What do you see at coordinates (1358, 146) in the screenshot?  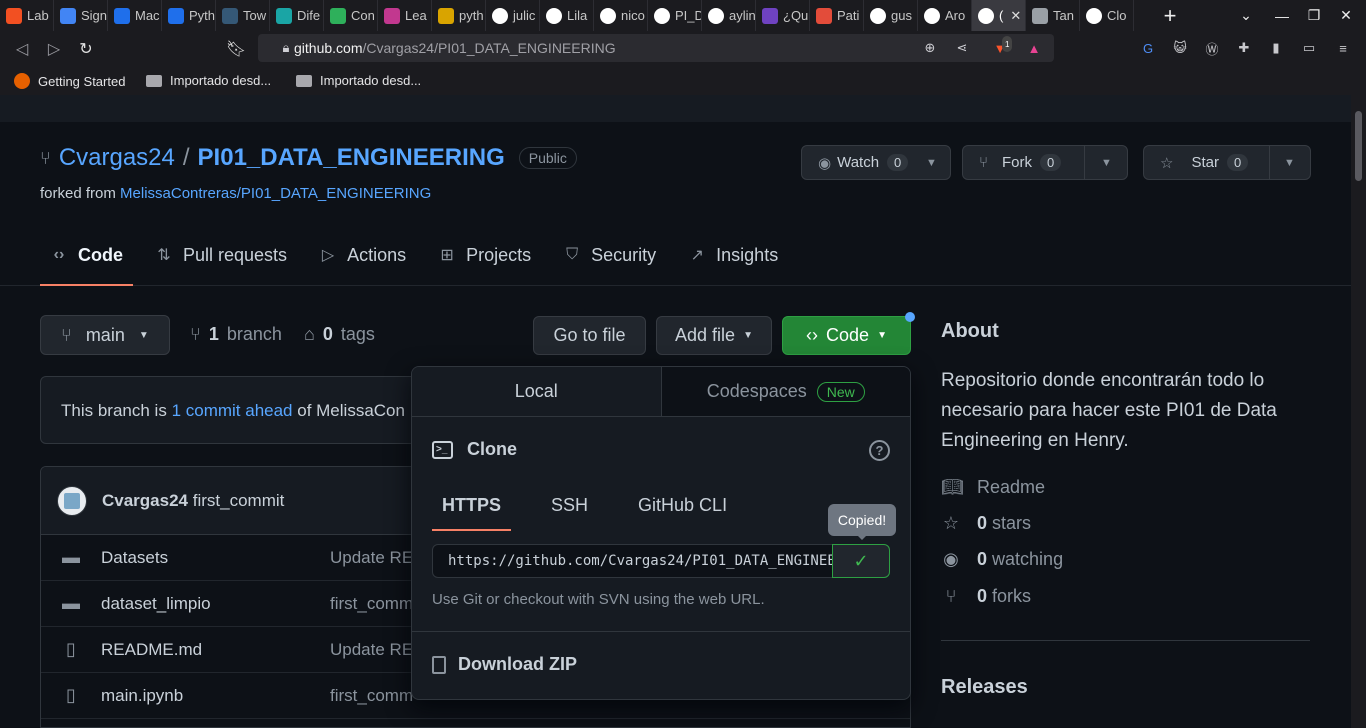 I see `scrollbar-thumb` at bounding box center [1358, 146].